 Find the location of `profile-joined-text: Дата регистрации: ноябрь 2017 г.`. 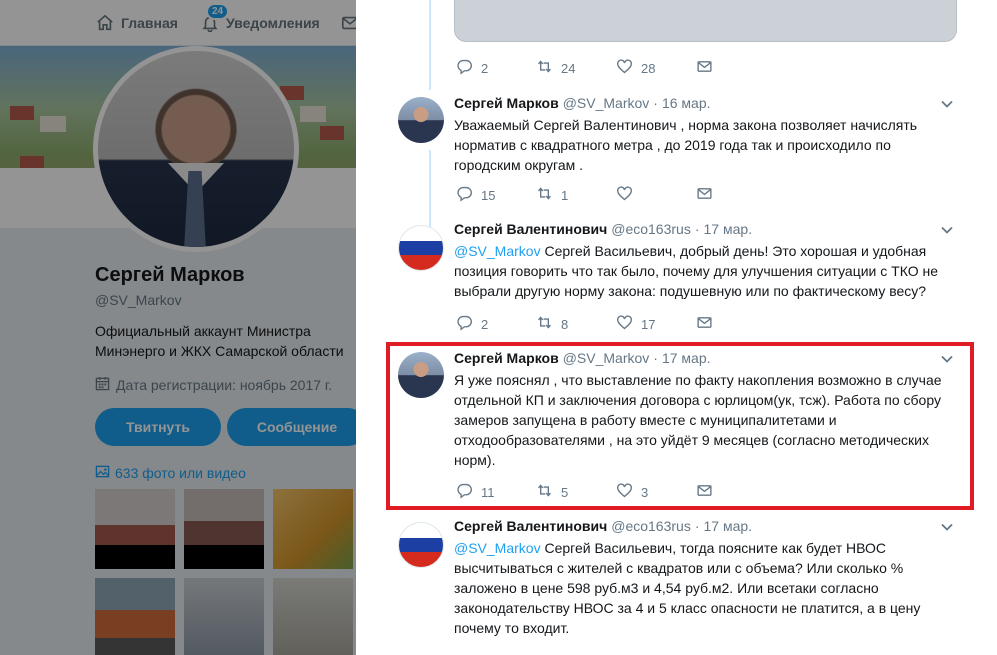

profile-joined-text: Дата регистрации: ноябрь 2017 г. is located at coordinates (224, 385).